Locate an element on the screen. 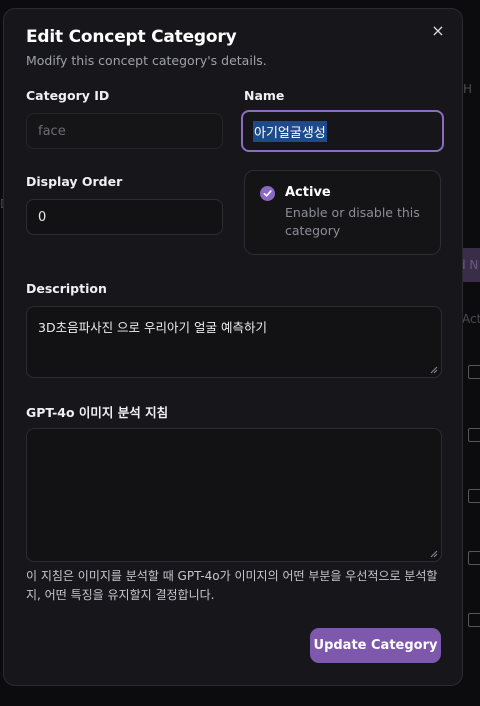 The image size is (480, 706). category-id-value: face is located at coordinates (52, 131).